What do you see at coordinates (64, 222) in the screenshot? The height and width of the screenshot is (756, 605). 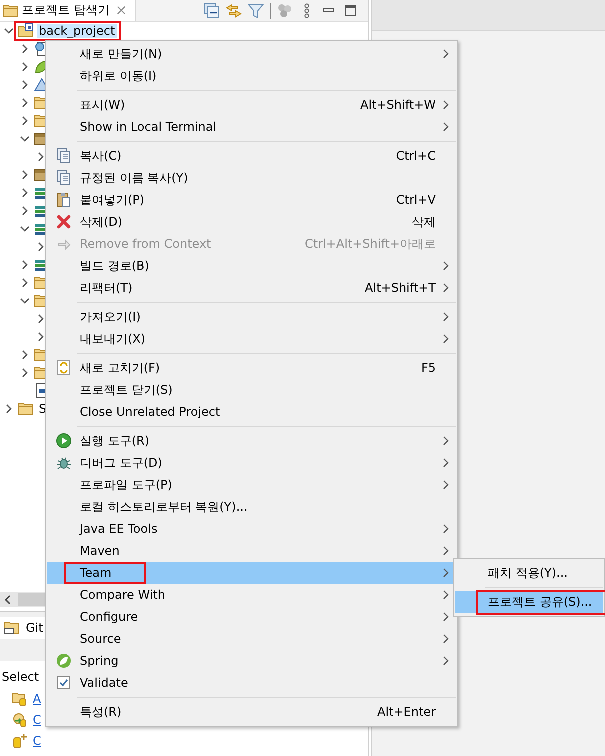 I see `delete-x-icon` at bounding box center [64, 222].